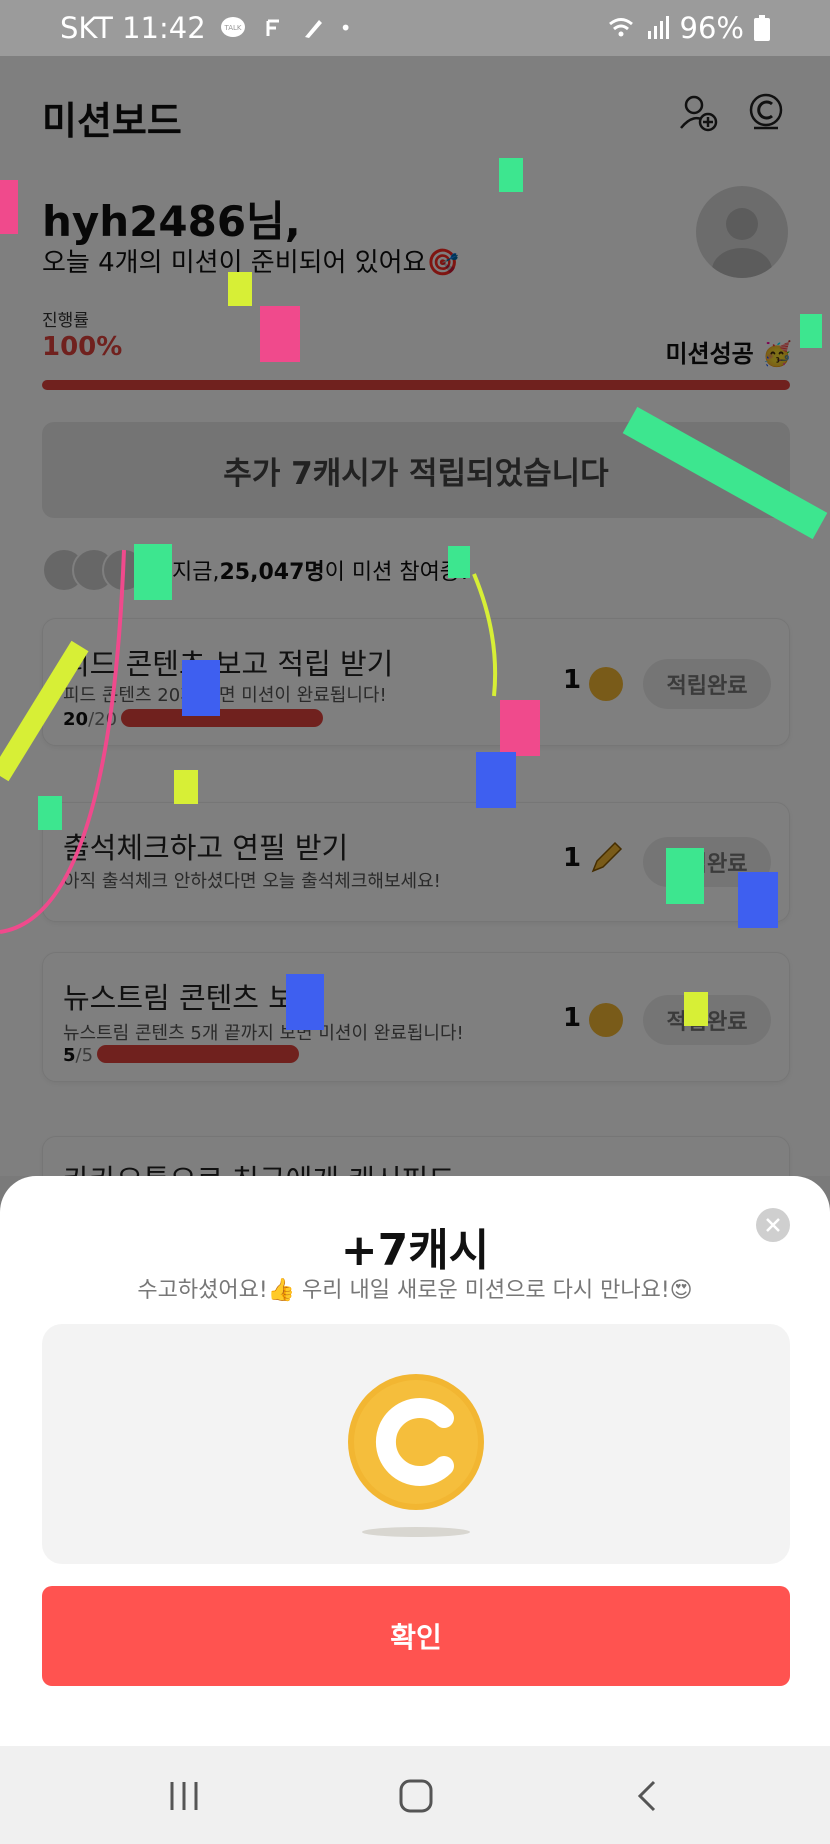 The image size is (830, 1844). Describe the element at coordinates (313, 29) in the screenshot. I see `pen-notification-icon` at that location.